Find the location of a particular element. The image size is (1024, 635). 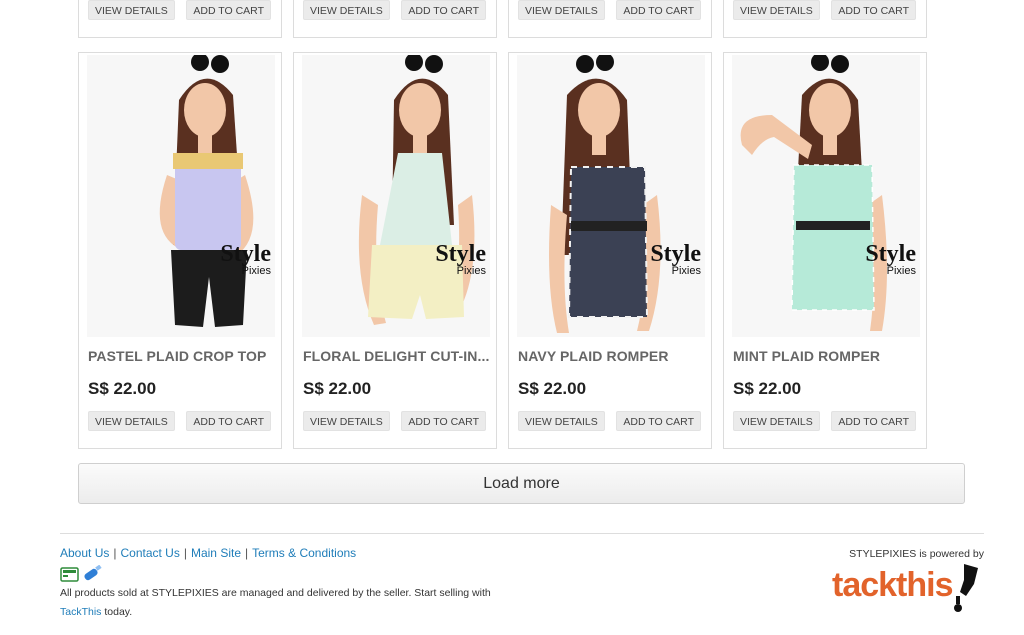

footer-divider is located at coordinates (522, 533).